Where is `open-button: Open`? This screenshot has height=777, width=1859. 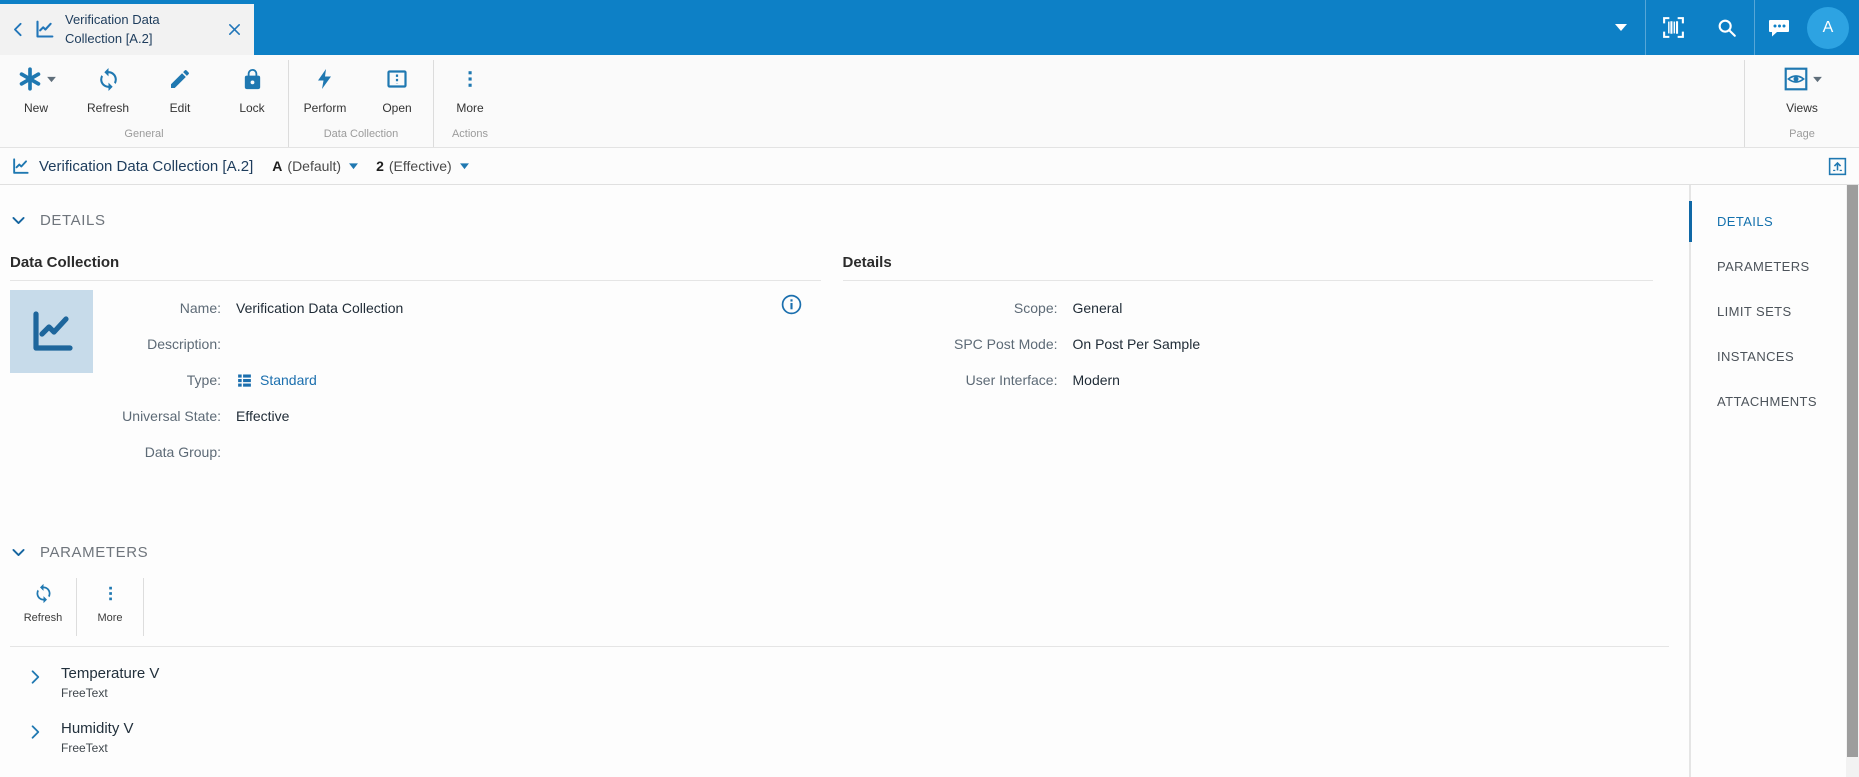 open-button: Open is located at coordinates (397, 90).